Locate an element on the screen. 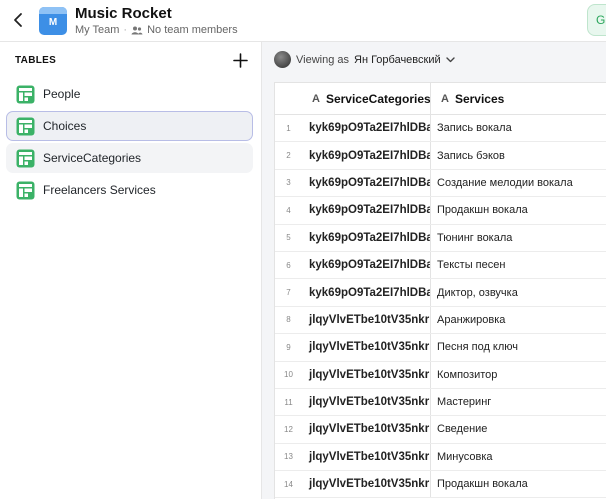 This screenshot has width=606, height=499. row-number: 1 is located at coordinates (288, 128).